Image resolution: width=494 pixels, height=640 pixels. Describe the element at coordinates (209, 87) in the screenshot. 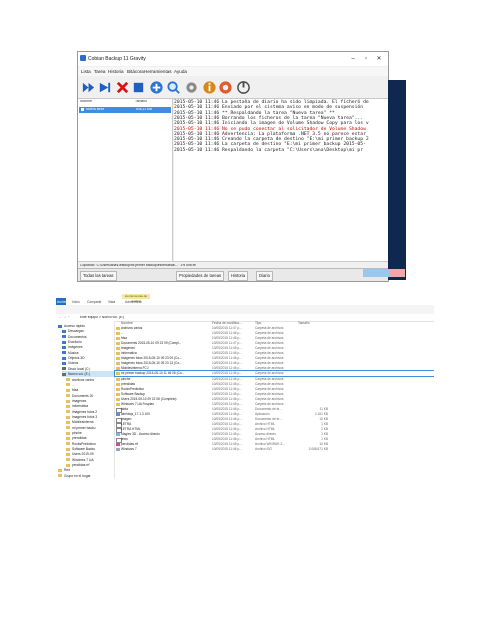

I see `info-icon` at that location.